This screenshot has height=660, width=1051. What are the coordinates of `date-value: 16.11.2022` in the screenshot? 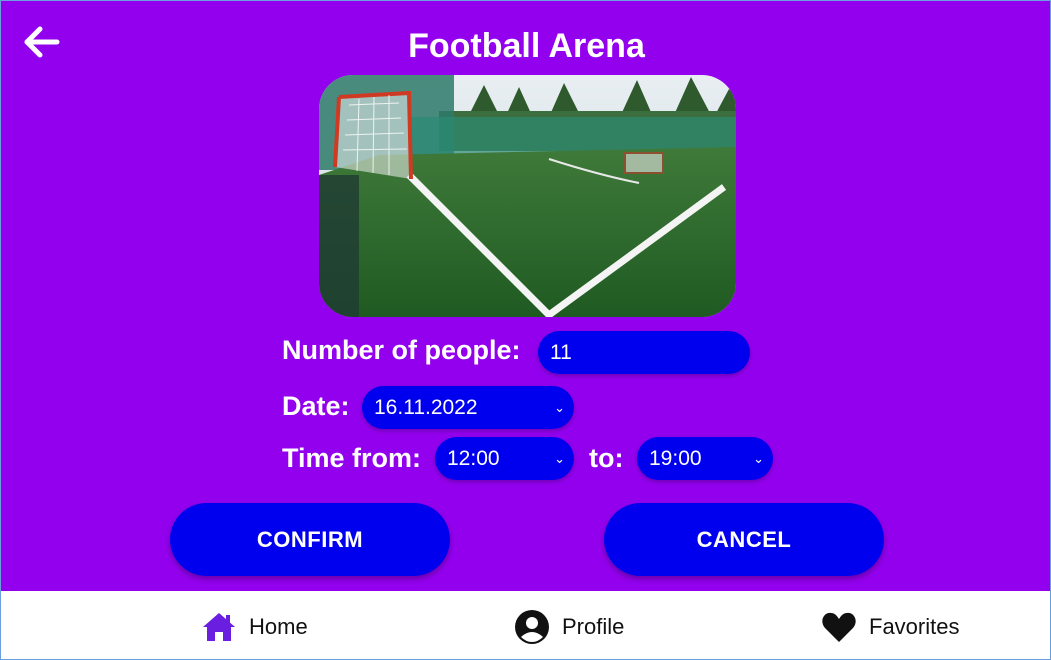 It's located at (426, 407).